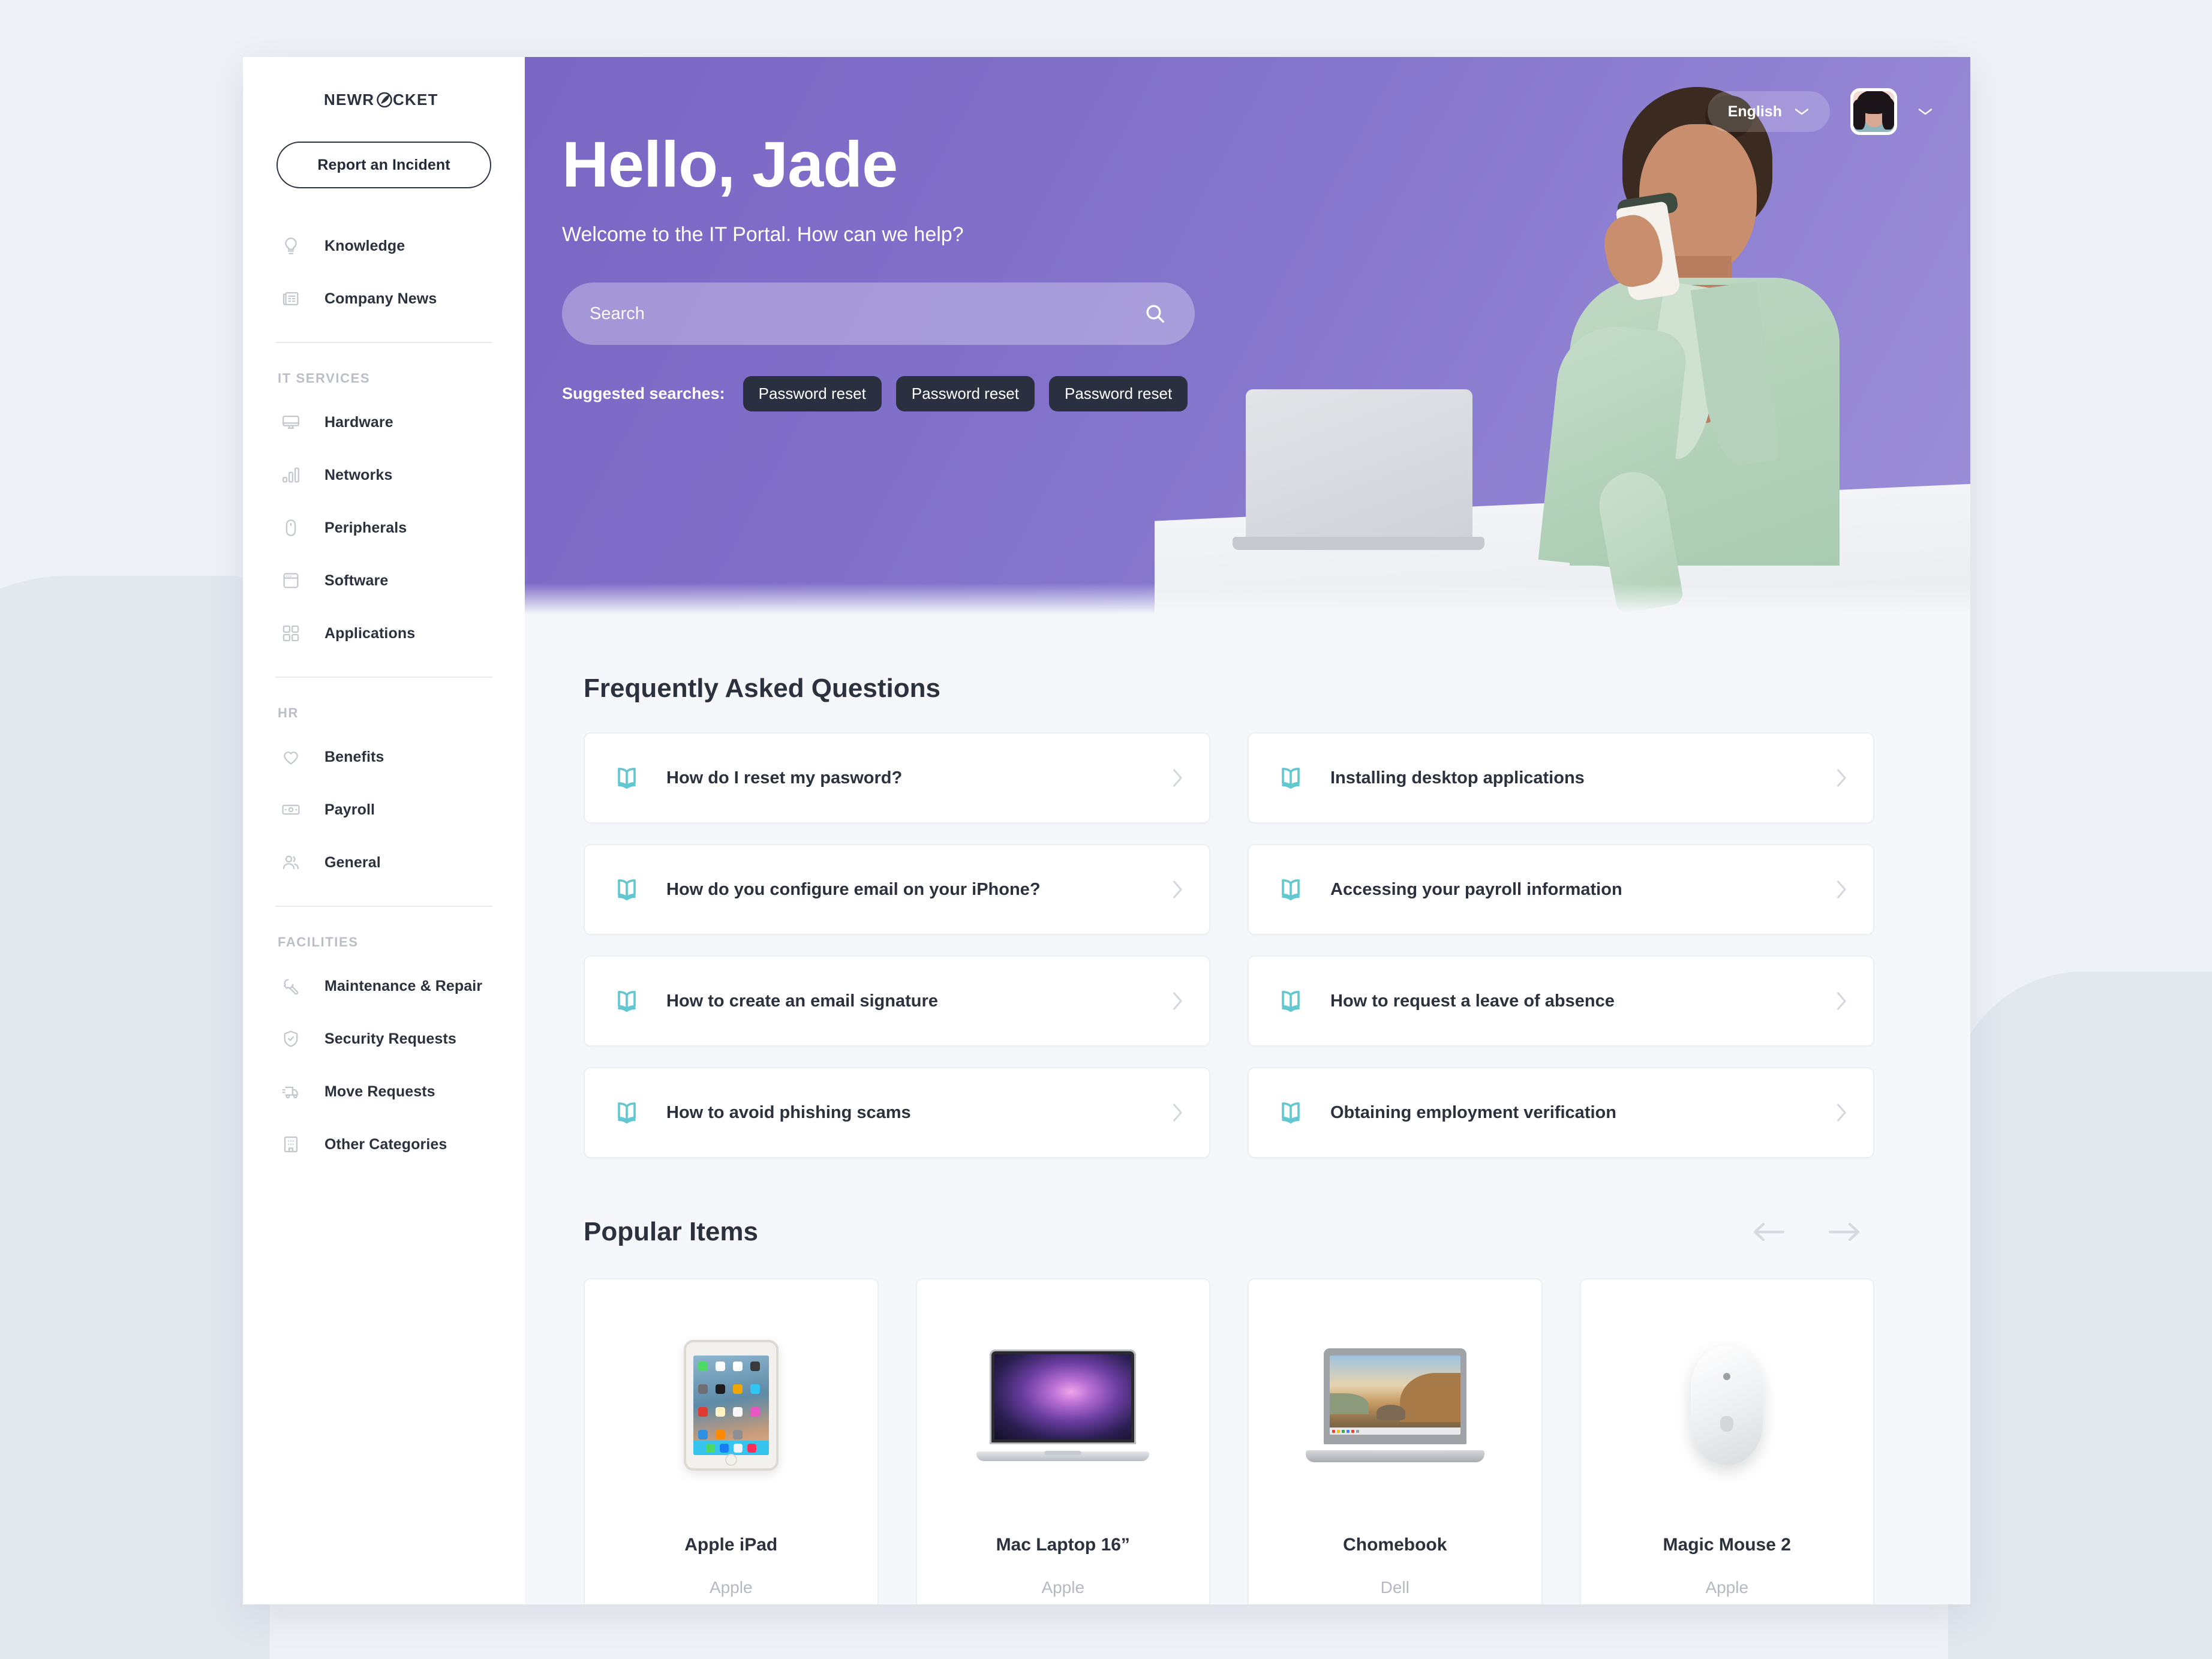 The width and height of the screenshot is (2212, 1659). I want to click on carousel-controls, so click(1813, 1232).